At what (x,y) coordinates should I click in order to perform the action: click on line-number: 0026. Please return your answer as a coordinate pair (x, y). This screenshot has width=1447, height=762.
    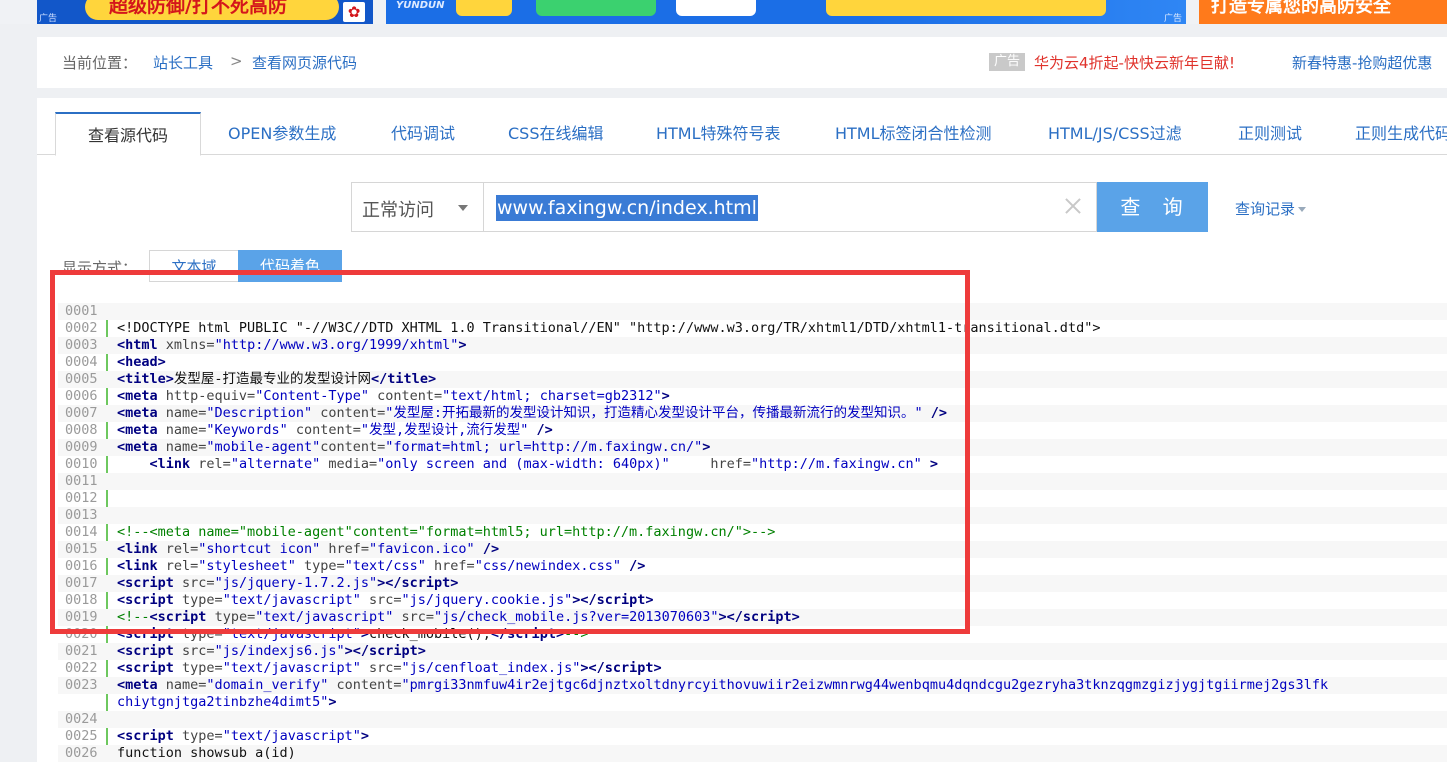
    Looking at the image, I should click on (81, 753).